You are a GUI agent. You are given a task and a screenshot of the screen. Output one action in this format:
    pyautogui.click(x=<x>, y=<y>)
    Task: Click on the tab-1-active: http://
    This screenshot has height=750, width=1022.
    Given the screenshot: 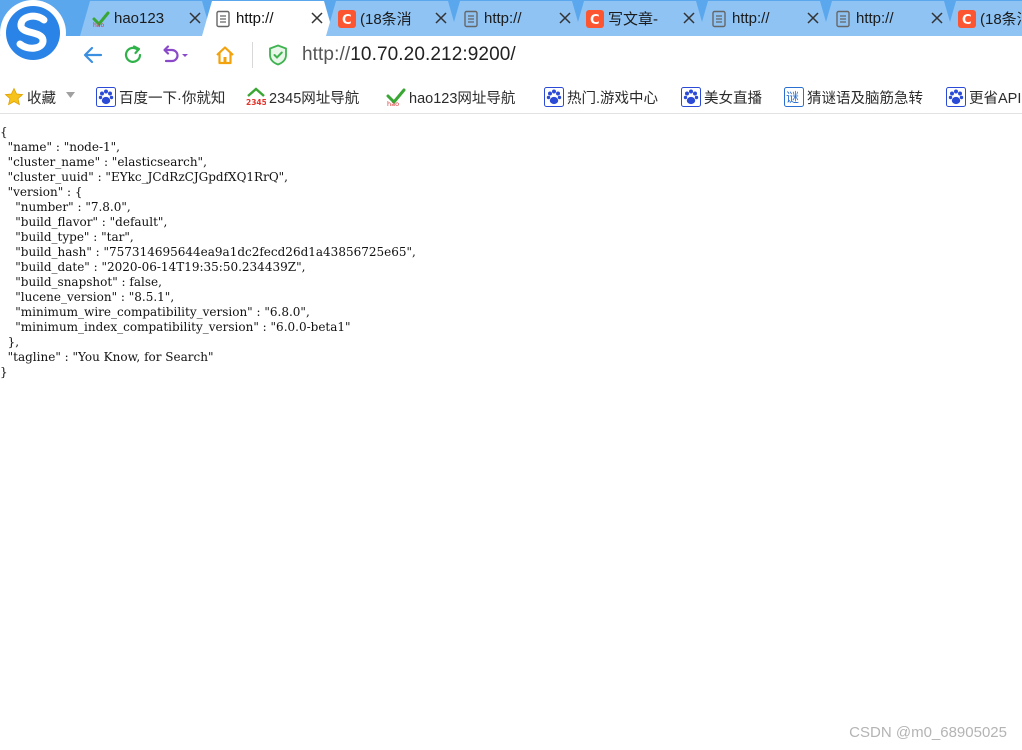 What is the action you would take?
    pyautogui.click(x=268, y=18)
    